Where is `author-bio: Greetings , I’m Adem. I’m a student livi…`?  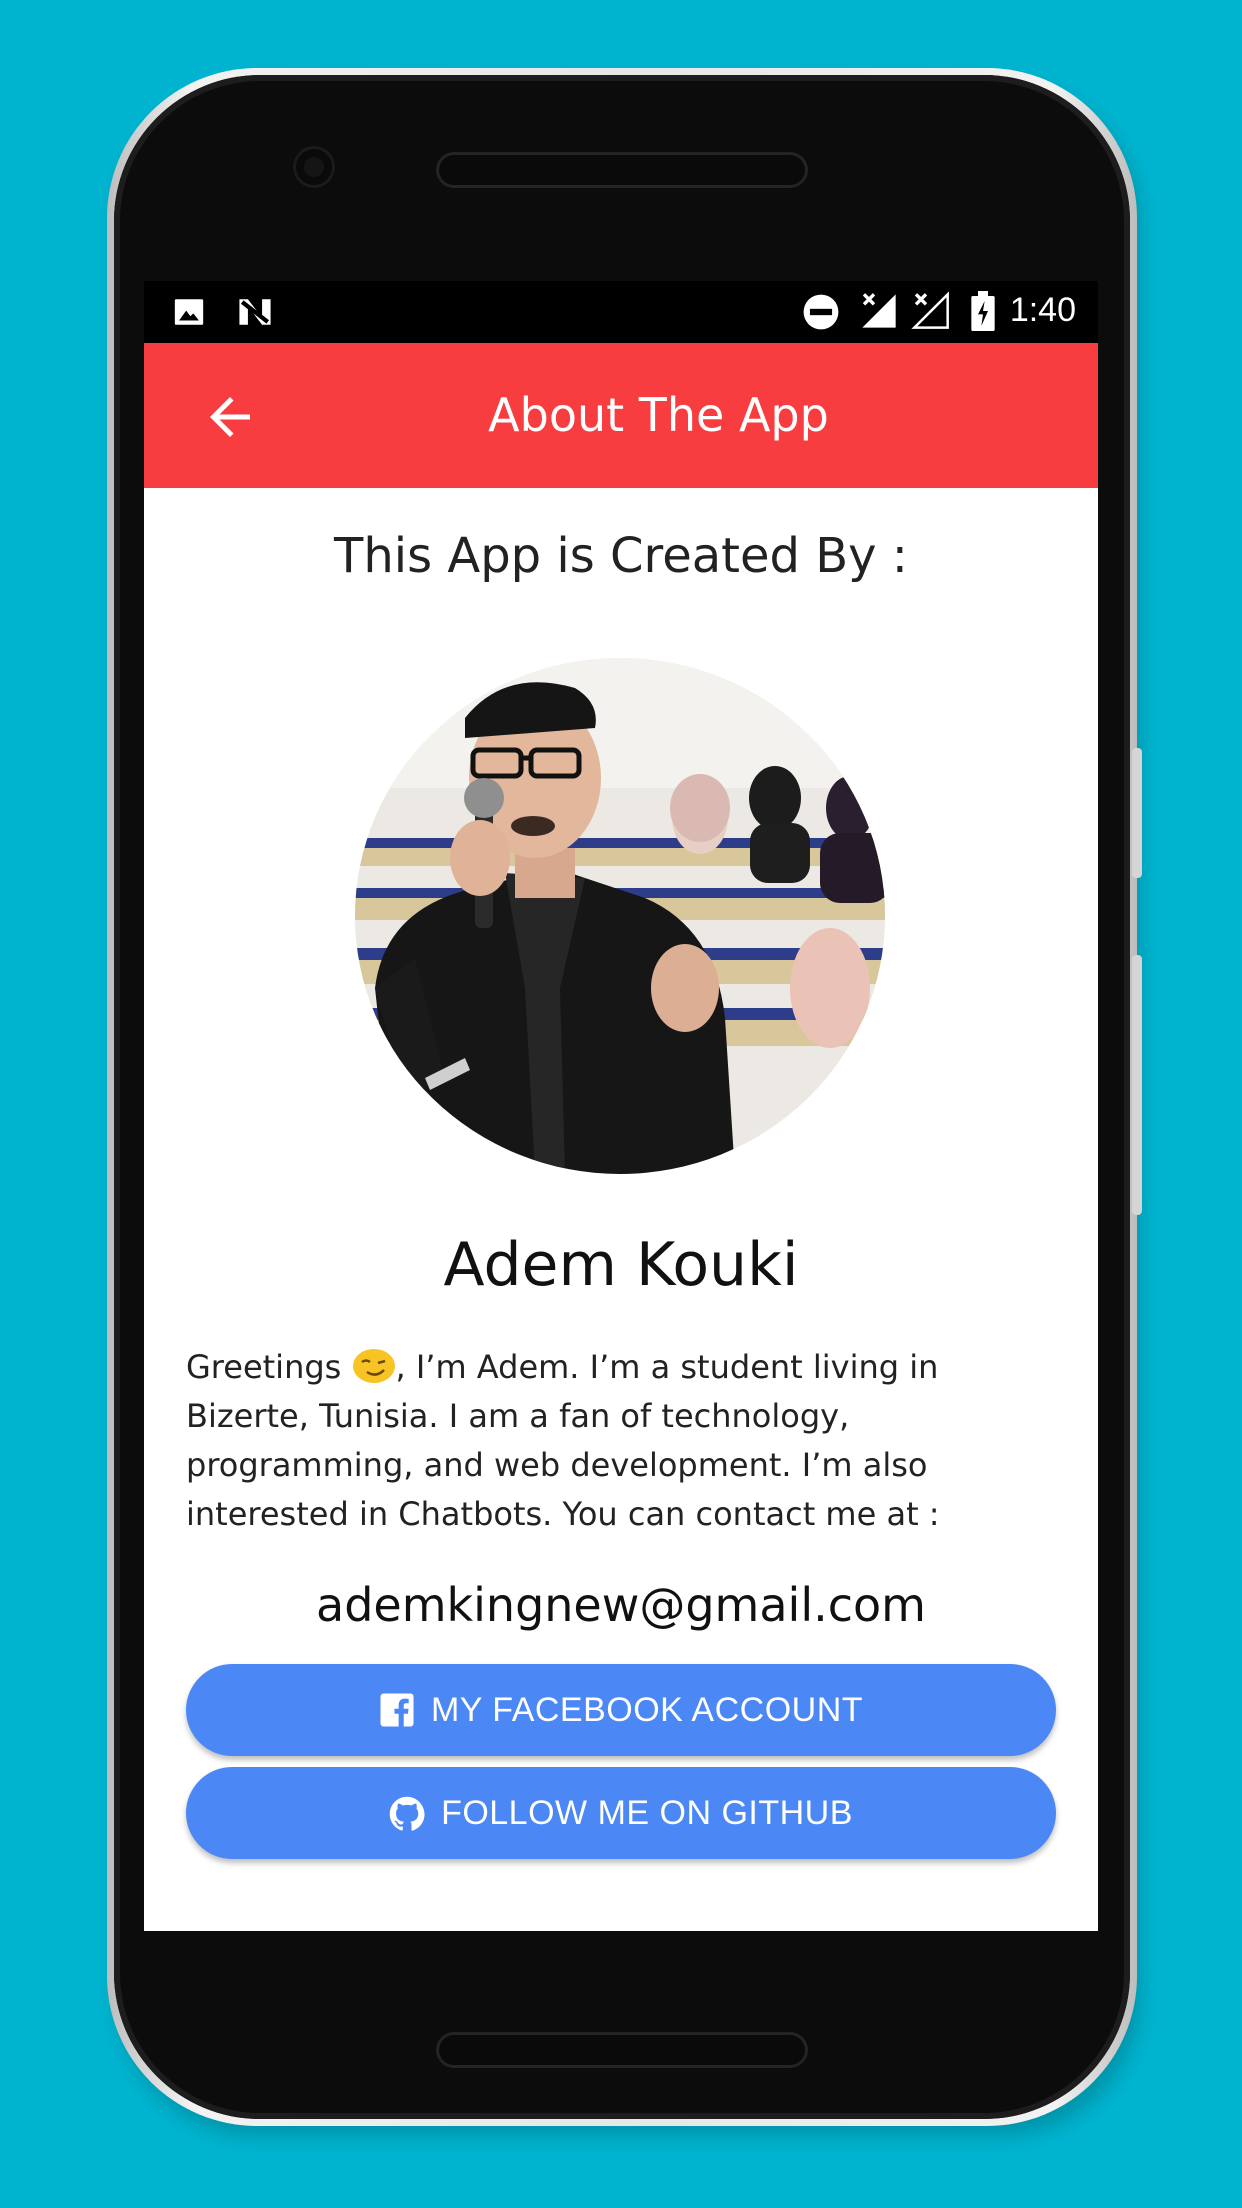 author-bio: Greetings , I’m Adem. I’m a student livi… is located at coordinates (626, 1441).